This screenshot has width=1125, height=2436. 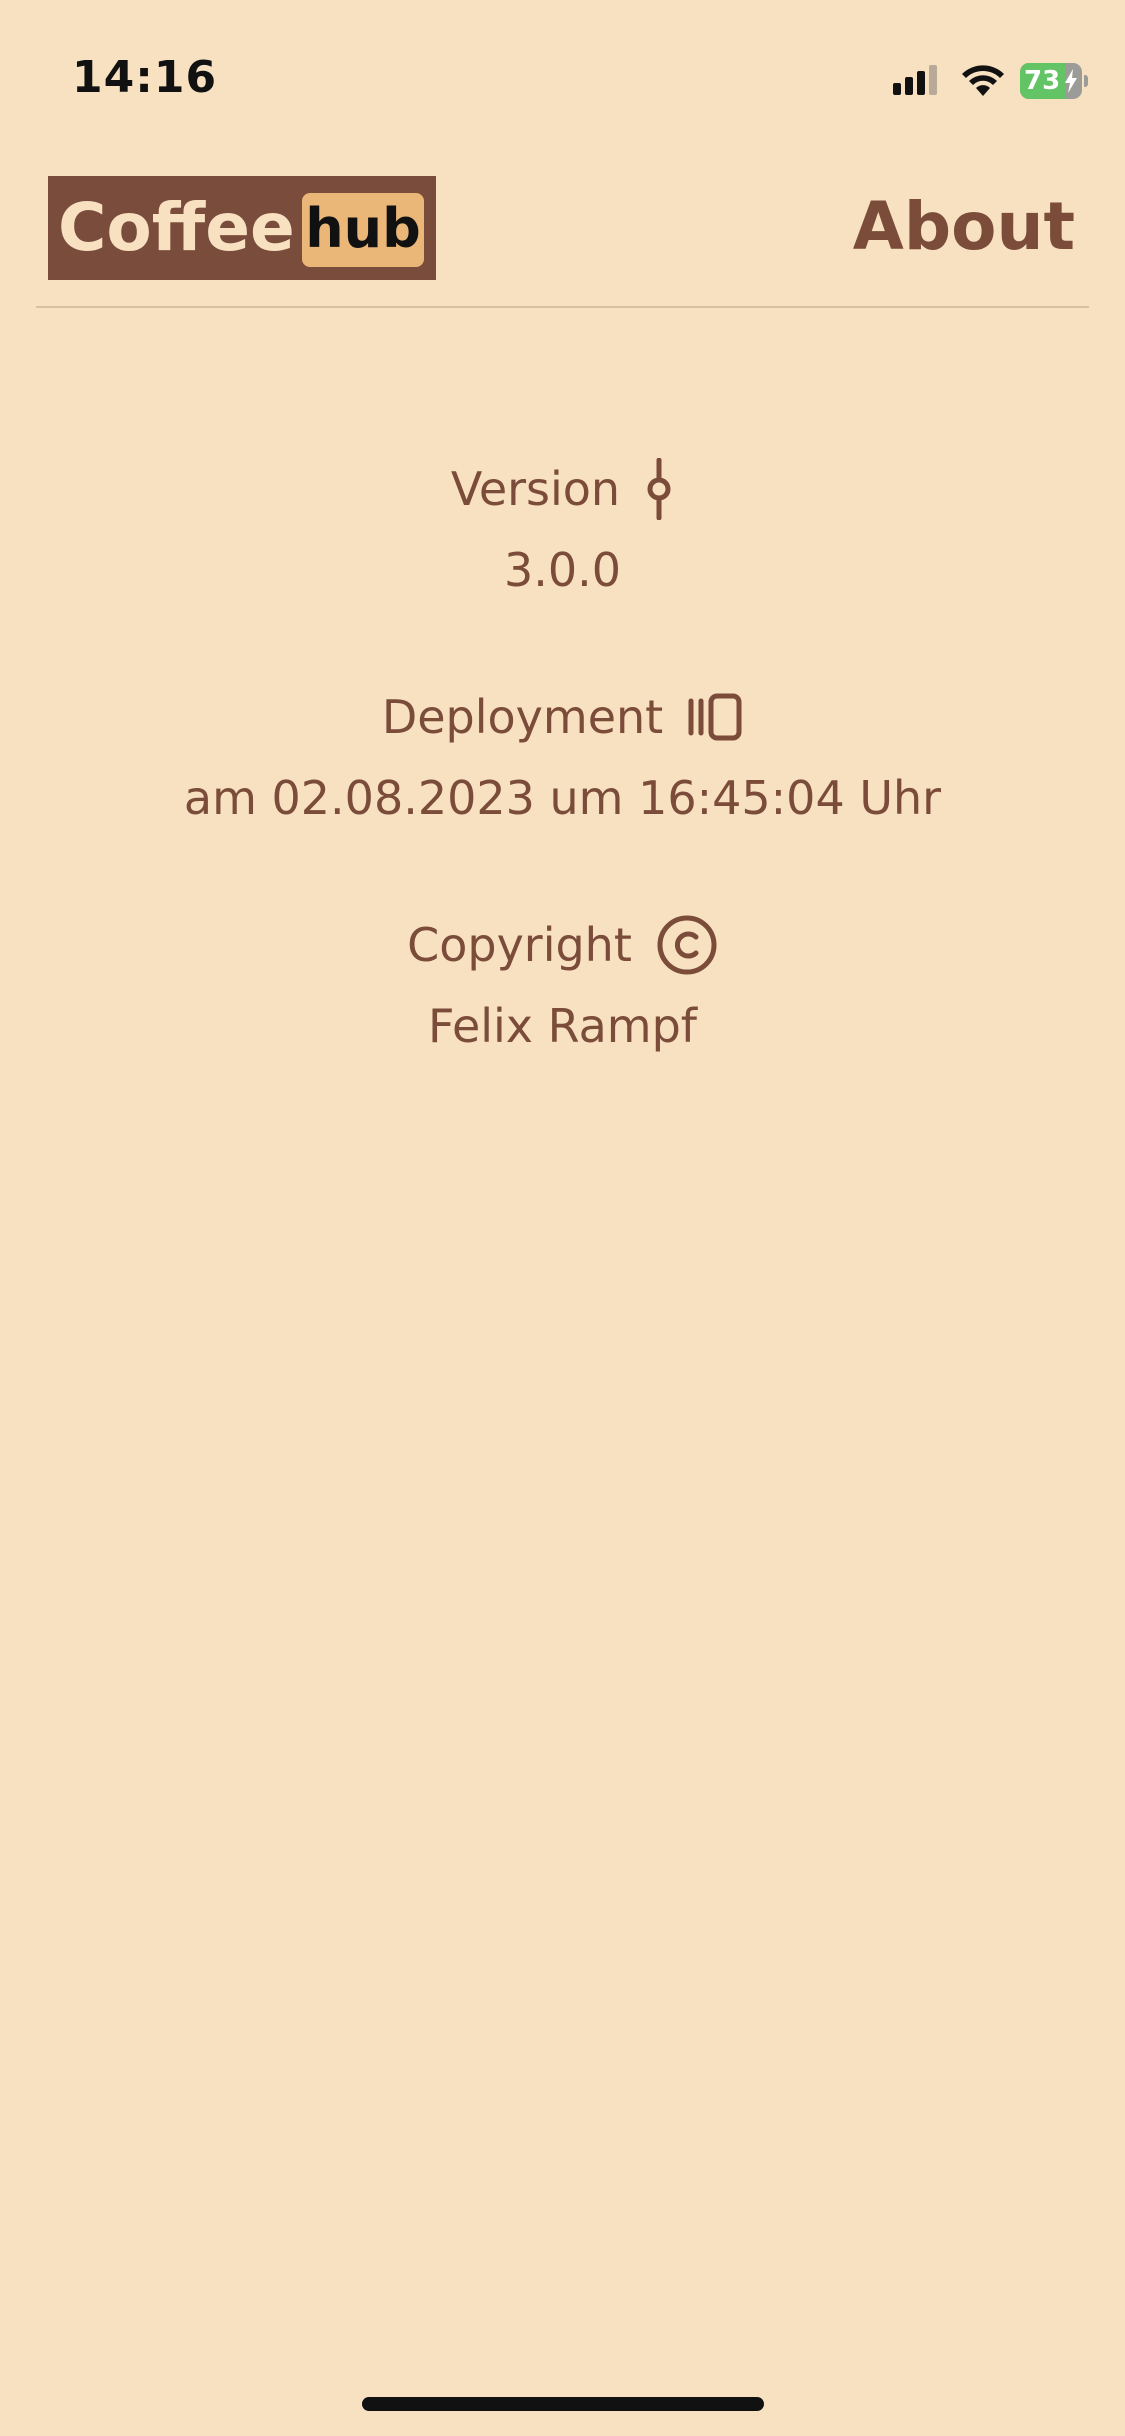 What do you see at coordinates (562, 755) in the screenshot?
I see `deployment-section: Deployment am 02.08.2023 um 16:45:04 Uhr` at bounding box center [562, 755].